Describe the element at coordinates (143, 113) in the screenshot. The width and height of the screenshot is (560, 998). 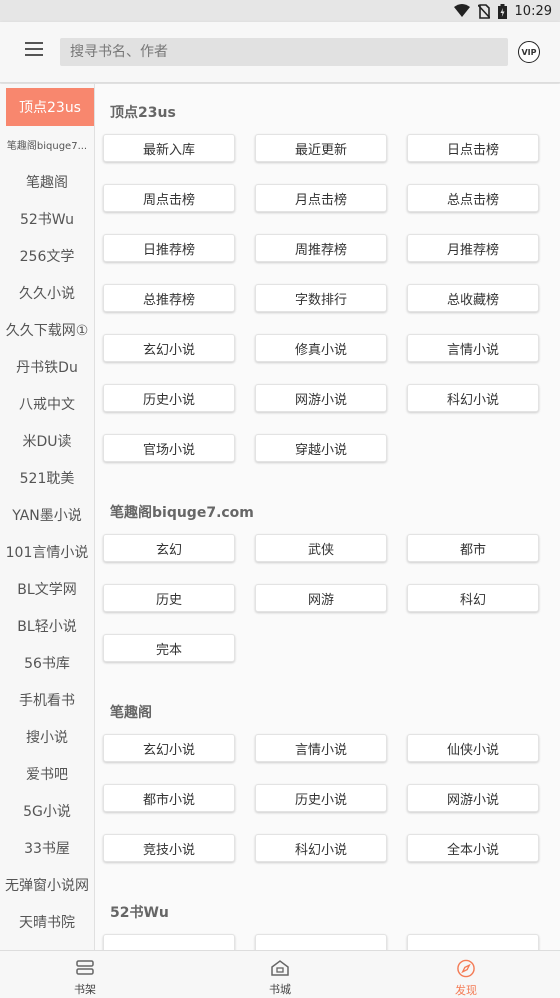
I see `section-title: 顶点23us` at that location.